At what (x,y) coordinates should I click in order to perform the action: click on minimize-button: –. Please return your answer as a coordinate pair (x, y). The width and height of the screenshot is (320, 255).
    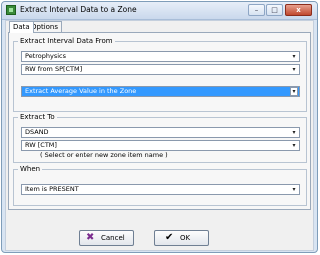
    Looking at the image, I should click on (256, 10).